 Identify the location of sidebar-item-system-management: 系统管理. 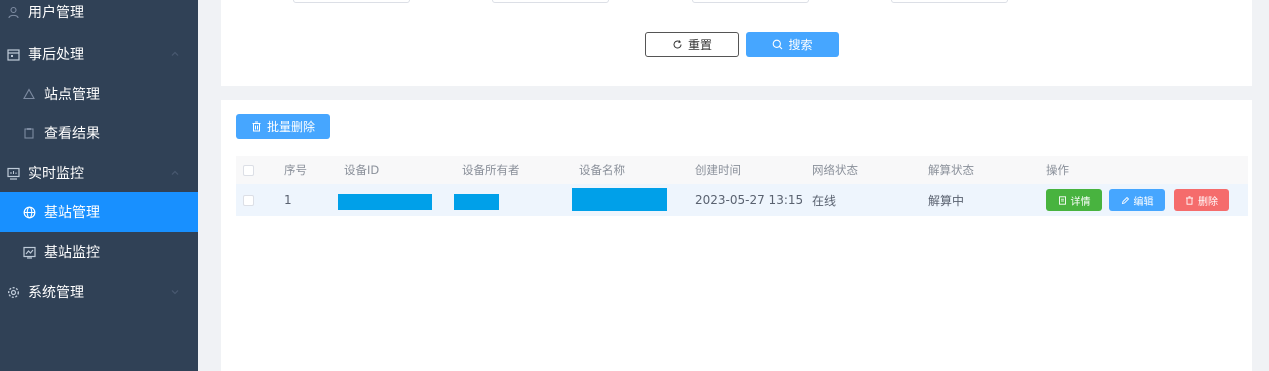
(99, 292).